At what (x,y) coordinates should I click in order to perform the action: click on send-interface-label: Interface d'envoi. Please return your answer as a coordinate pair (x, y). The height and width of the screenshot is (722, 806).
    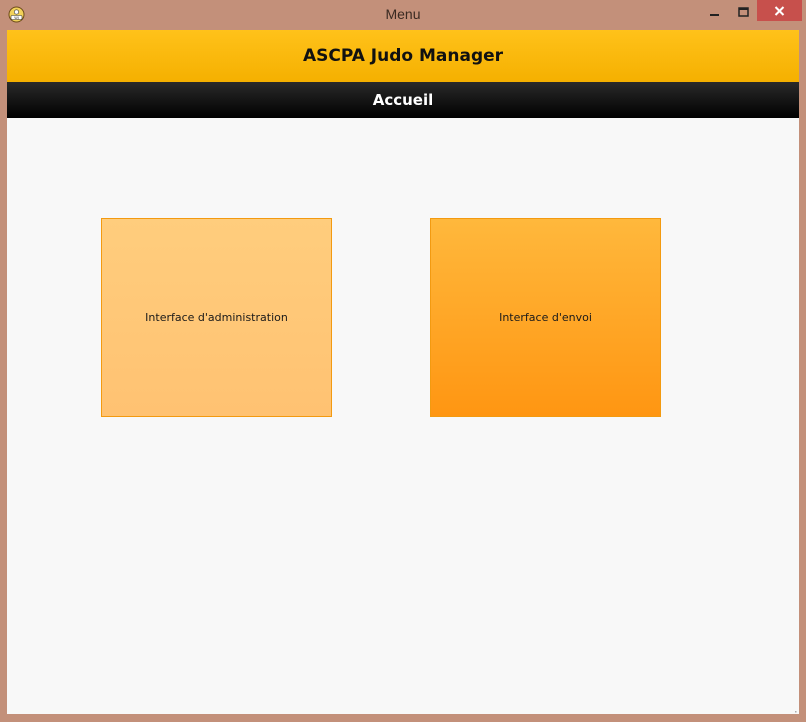
    Looking at the image, I should click on (545, 317).